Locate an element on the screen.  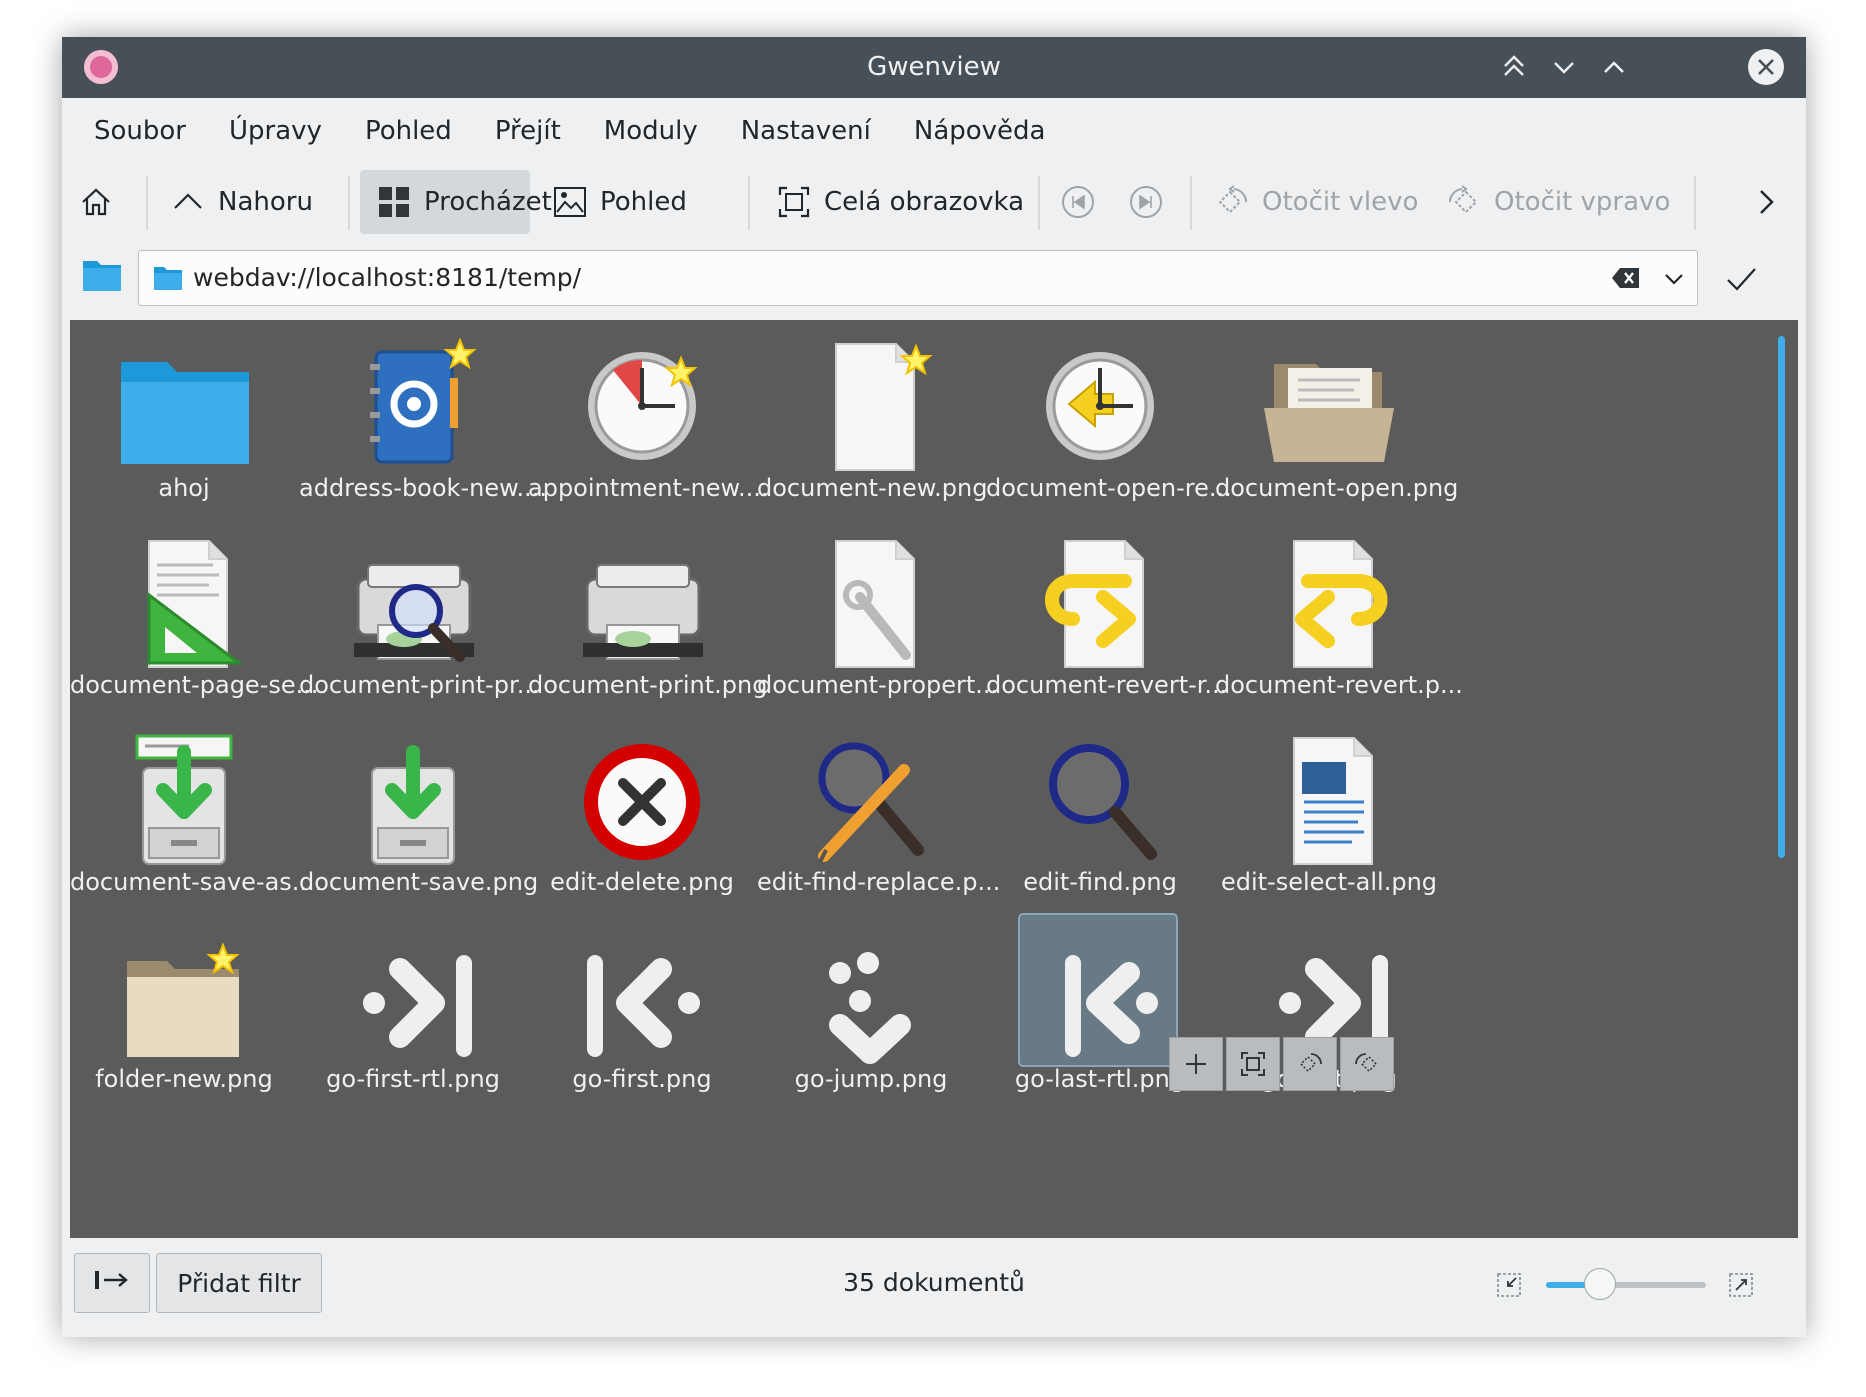
thumbnail-item: ahoj is located at coordinates (184, 422).